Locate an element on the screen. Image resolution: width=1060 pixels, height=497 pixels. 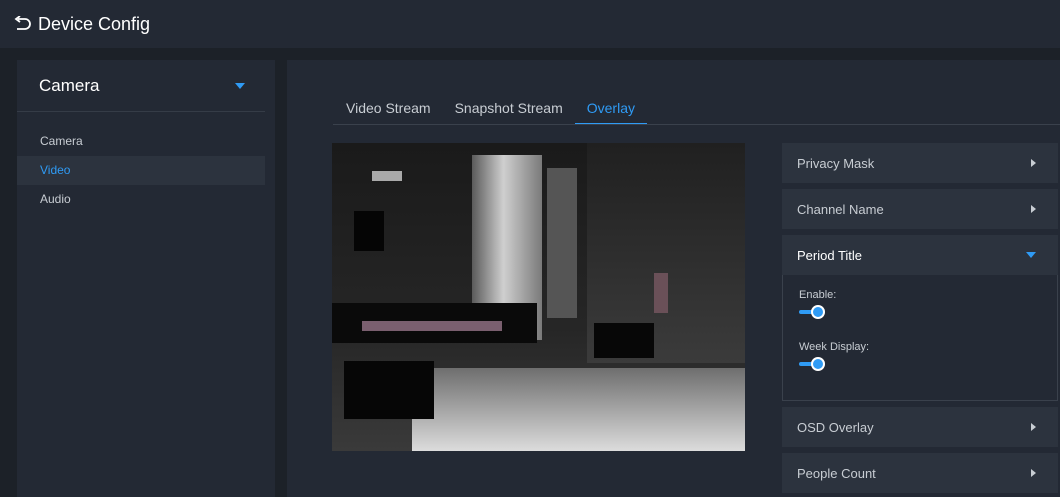
accordion-label: Period Title is located at coordinates (830, 255).